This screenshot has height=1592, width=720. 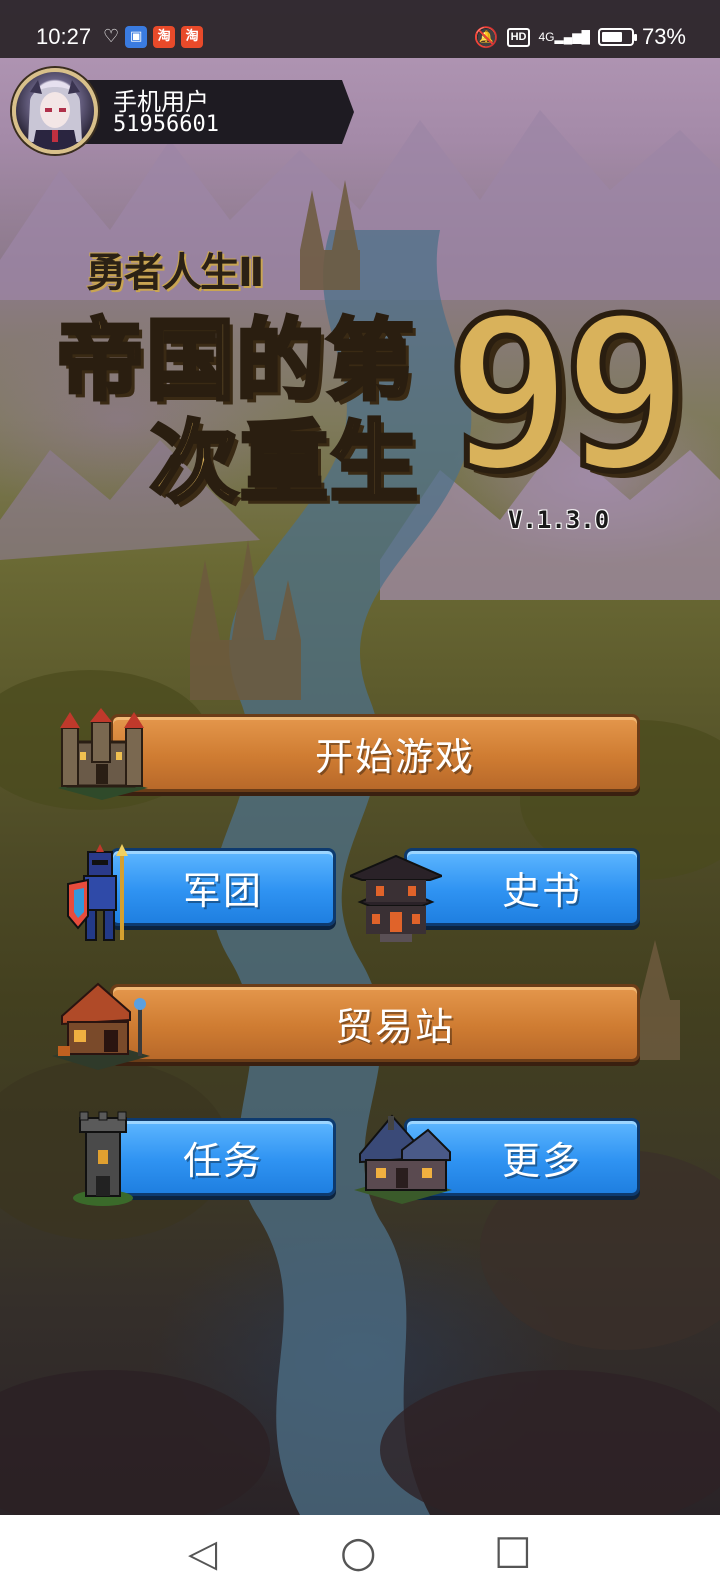 I want to click on version-label: V.1.3.0, so click(x=559, y=520).